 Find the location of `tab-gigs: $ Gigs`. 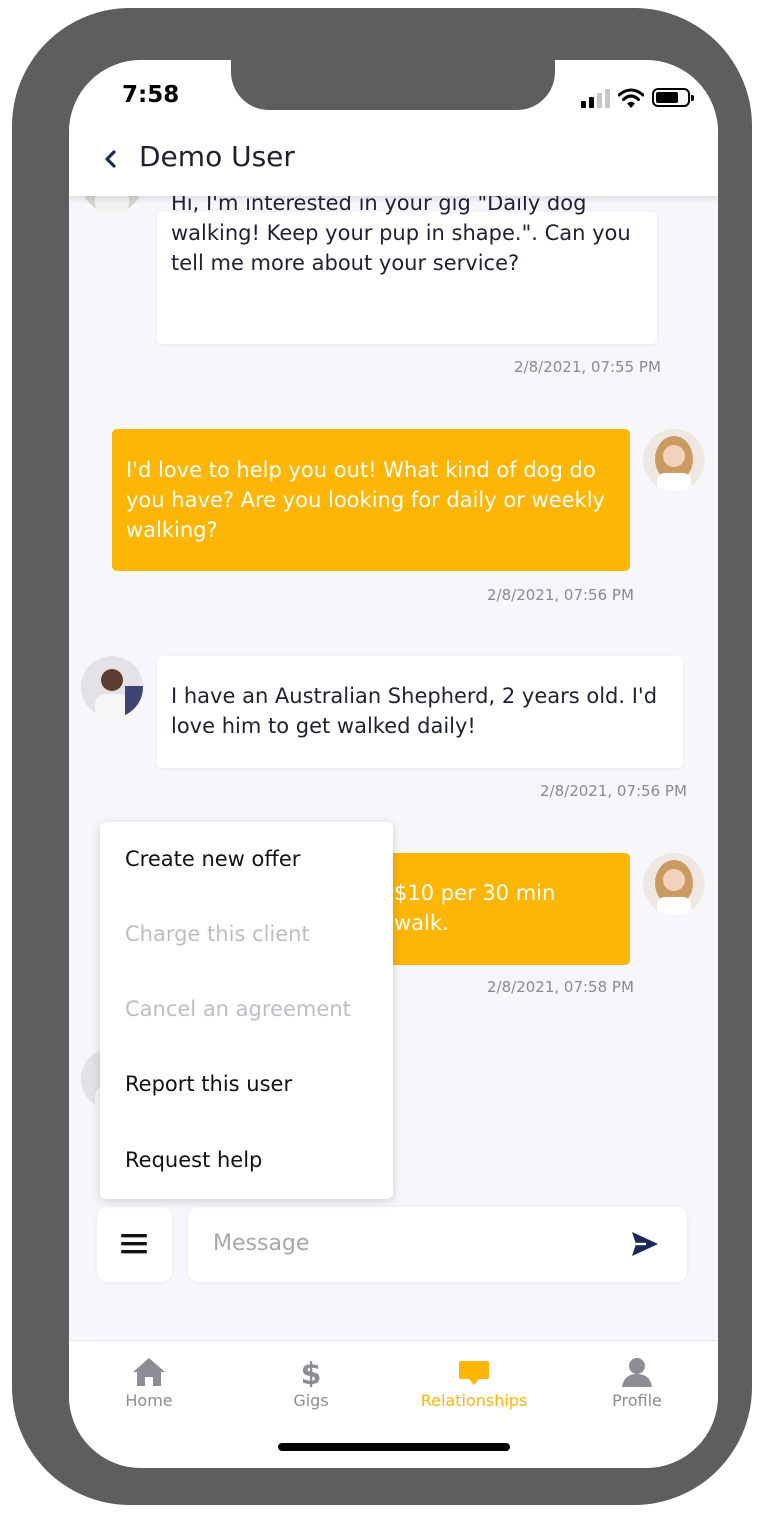

tab-gigs: $ Gigs is located at coordinates (311, 1383).